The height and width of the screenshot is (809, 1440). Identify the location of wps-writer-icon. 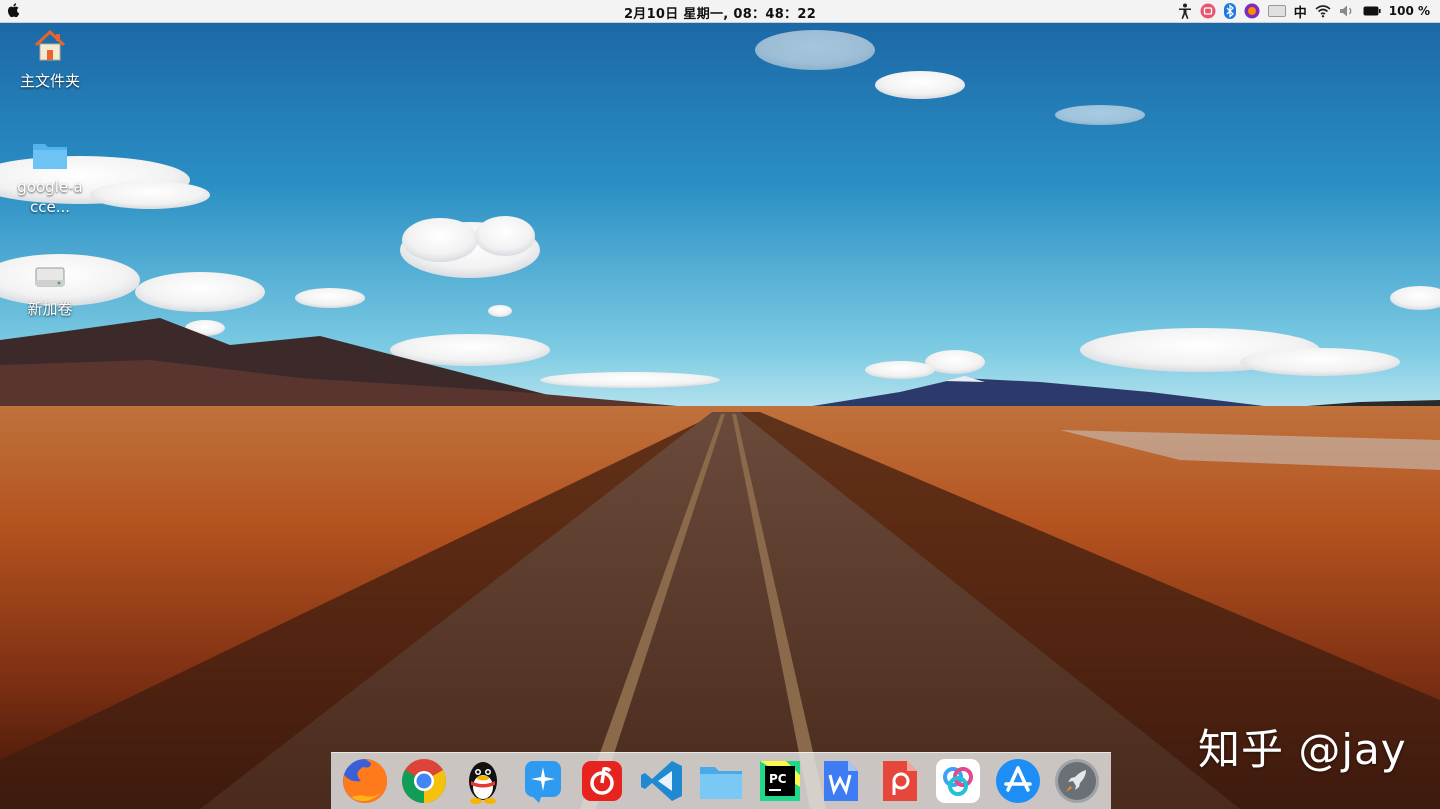
(840, 781).